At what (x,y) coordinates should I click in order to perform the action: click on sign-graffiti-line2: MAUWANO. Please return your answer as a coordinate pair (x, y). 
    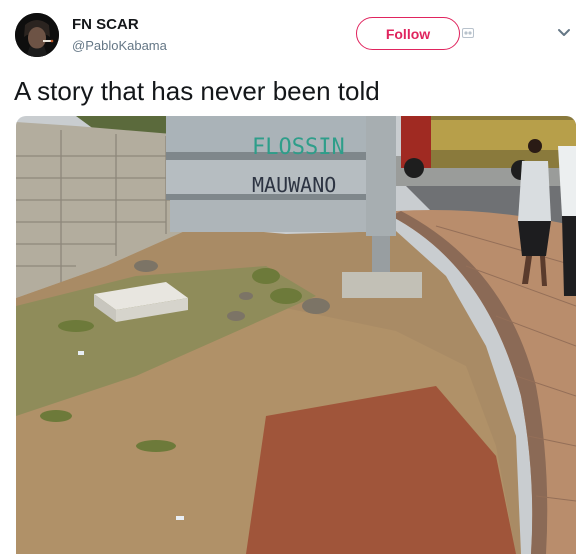
    Looking at the image, I should click on (294, 185).